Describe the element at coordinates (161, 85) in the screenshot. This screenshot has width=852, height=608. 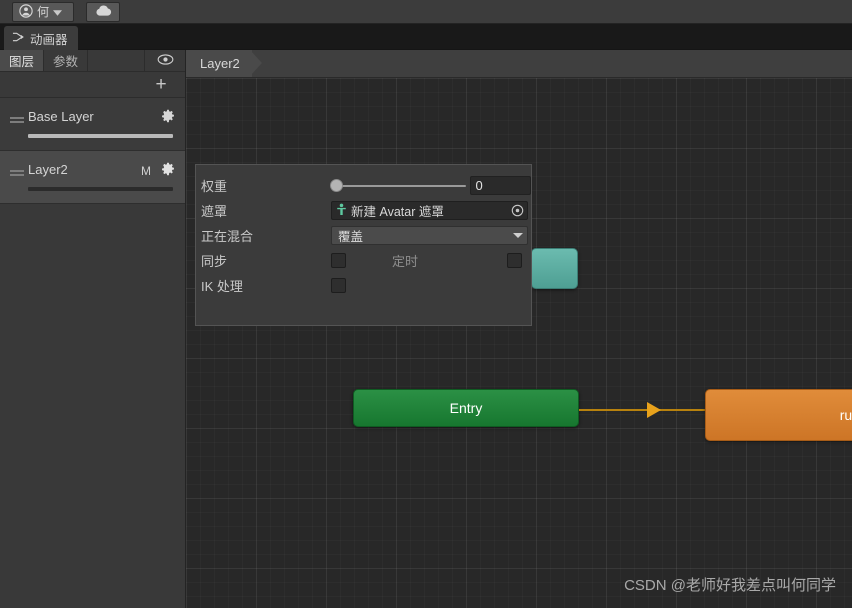
I see `add-layer-button: +` at that location.